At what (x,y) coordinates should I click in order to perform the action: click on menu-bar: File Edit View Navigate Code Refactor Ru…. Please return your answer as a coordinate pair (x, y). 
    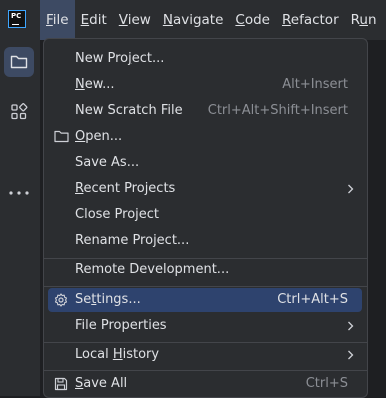
    Looking at the image, I should click on (213, 20).